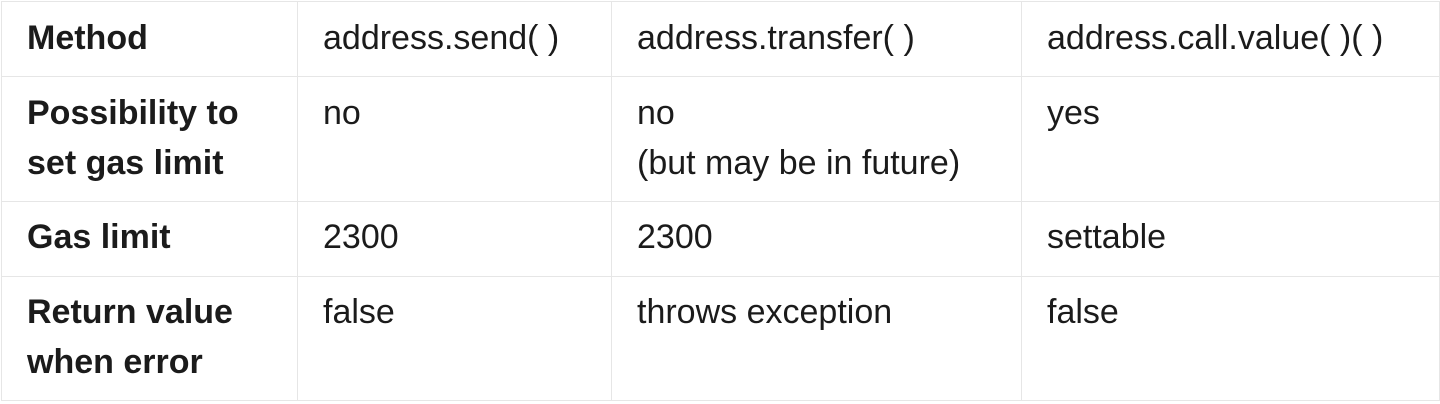 The width and height of the screenshot is (1440, 404). What do you see at coordinates (816, 139) in the screenshot?
I see `table-cell: no (but may be in future)` at bounding box center [816, 139].